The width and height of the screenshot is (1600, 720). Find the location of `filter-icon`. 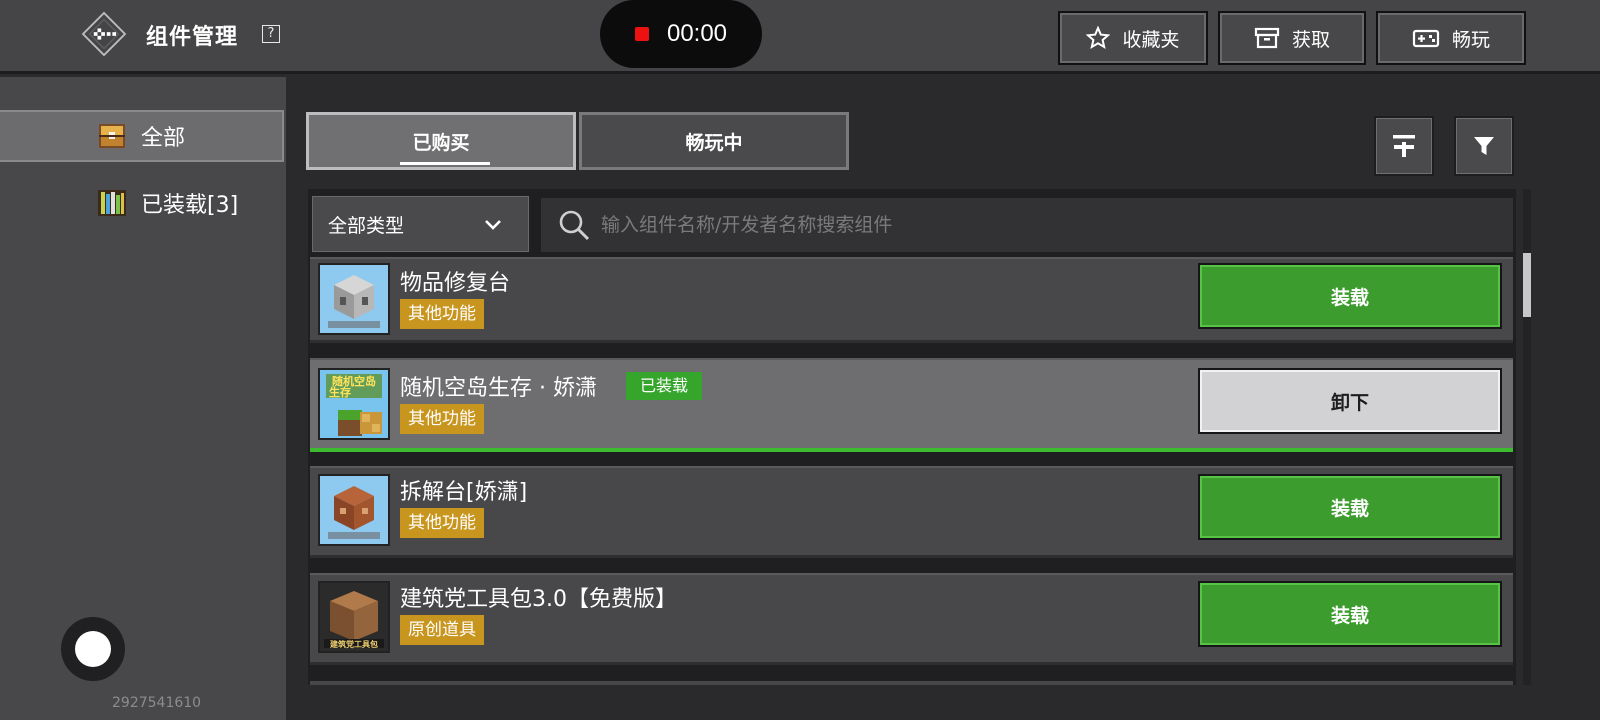

filter-icon is located at coordinates (1484, 146).